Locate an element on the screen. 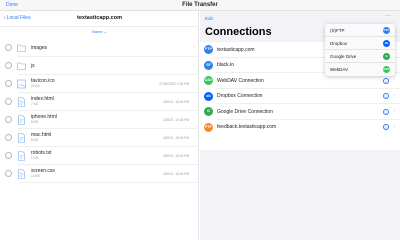  file-row: images › is located at coordinates (99, 48).